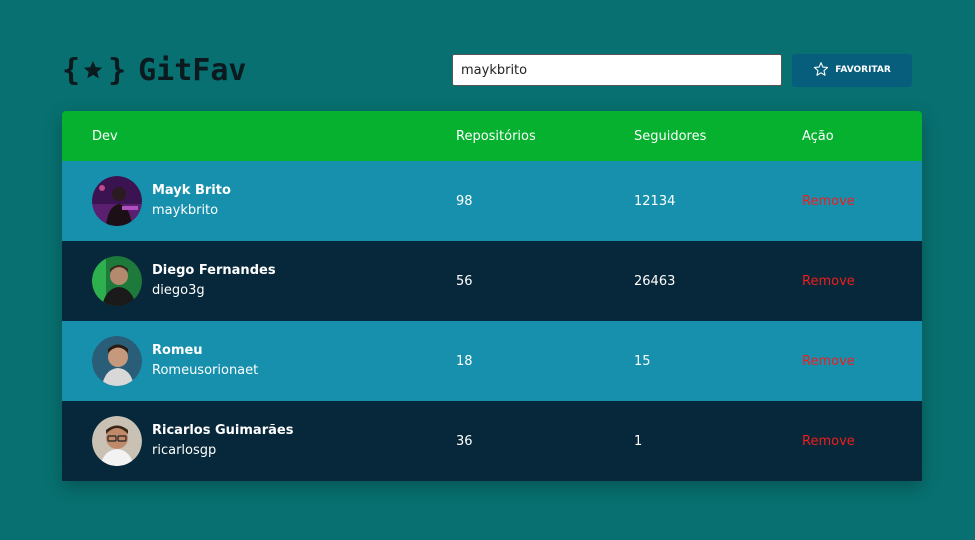 This screenshot has width=975, height=540. Describe the element at coordinates (863, 70) in the screenshot. I see `favoritar-label: FAVORITAR` at that location.